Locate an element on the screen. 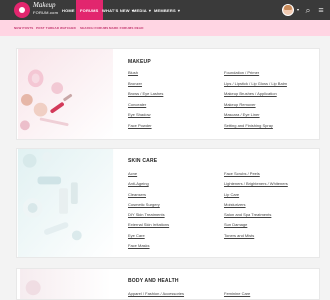 Image resolution: width=330 pixels, height=300 pixels. forum-link-apparel-fashion: Apparel / Fashion / Accessories is located at coordinates (156, 293).